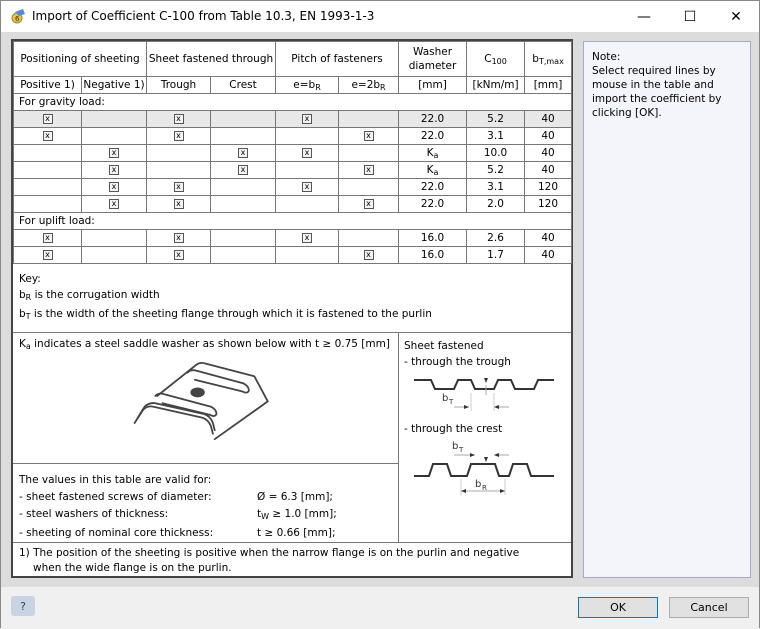 The image size is (760, 629). What do you see at coordinates (618, 607) in the screenshot?
I see `ok-button: OK` at bounding box center [618, 607].